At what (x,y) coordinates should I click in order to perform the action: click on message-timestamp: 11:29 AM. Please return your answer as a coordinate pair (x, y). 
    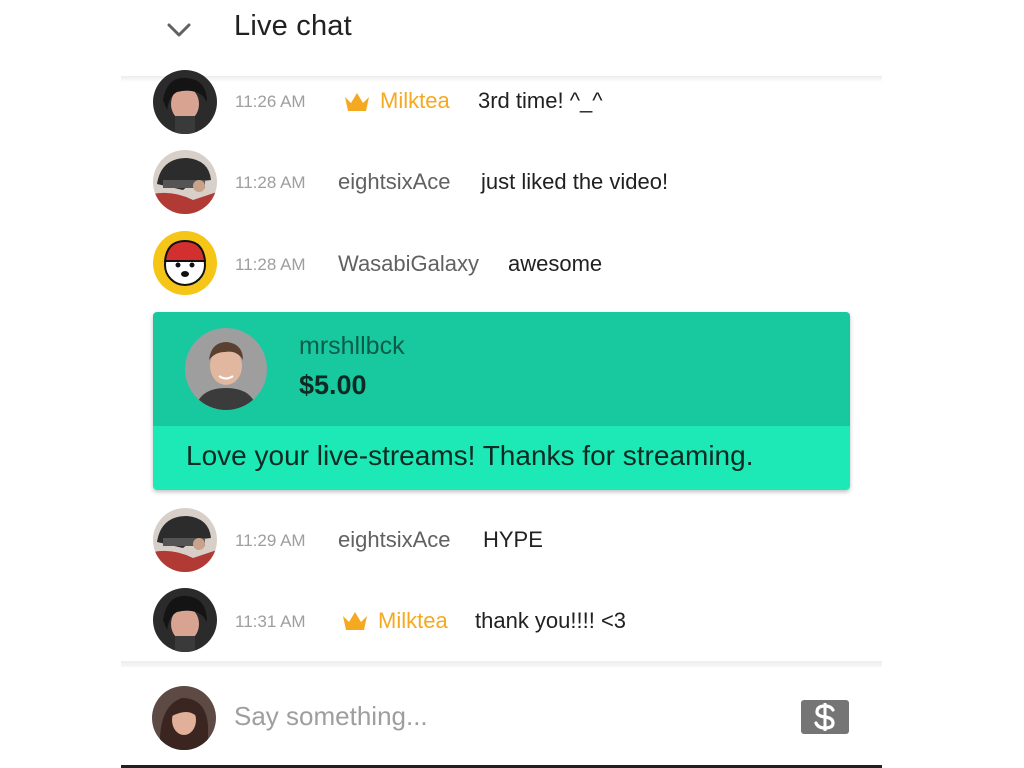
    Looking at the image, I should click on (270, 540).